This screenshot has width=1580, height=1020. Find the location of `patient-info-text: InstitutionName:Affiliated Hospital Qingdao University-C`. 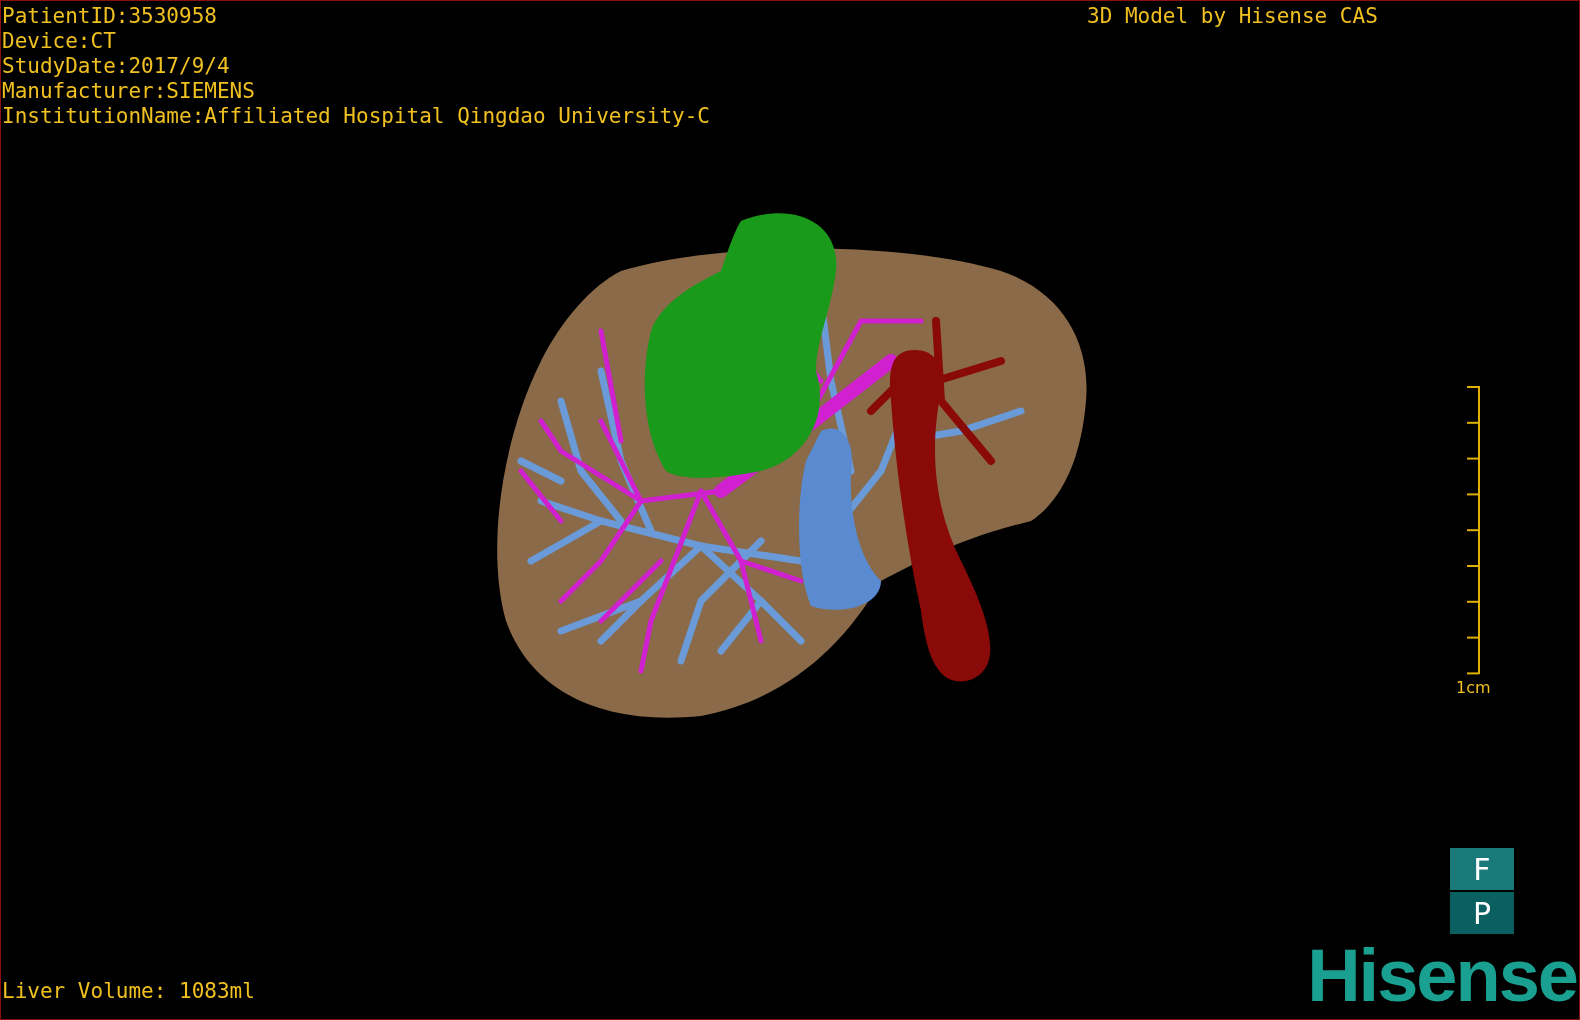

patient-info-text: InstitutionName:Affiliated Hospital Qingdao University-C is located at coordinates (356, 116).